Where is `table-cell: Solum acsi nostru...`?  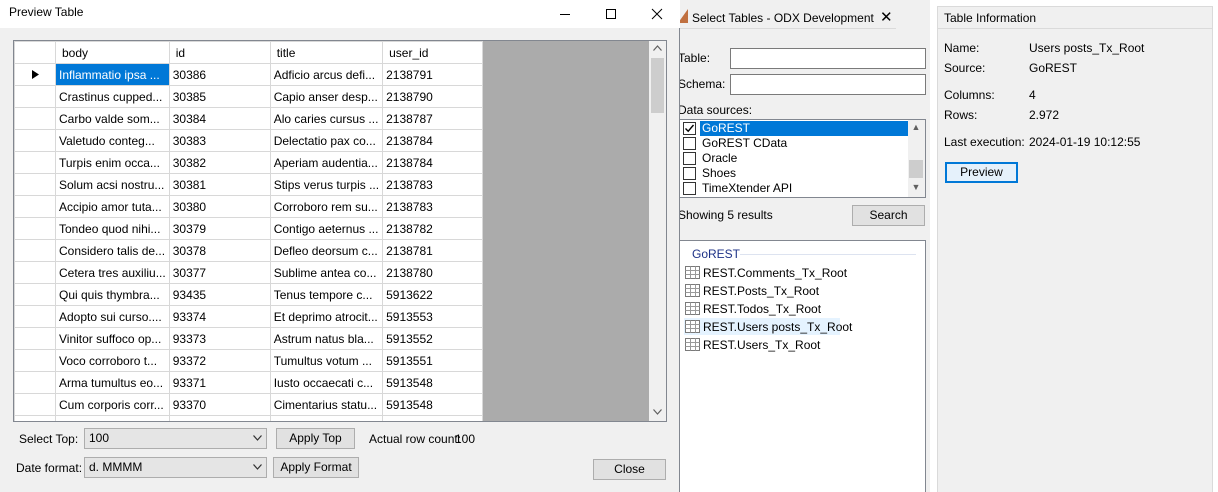
table-cell: Solum acsi nostru... is located at coordinates (112, 184).